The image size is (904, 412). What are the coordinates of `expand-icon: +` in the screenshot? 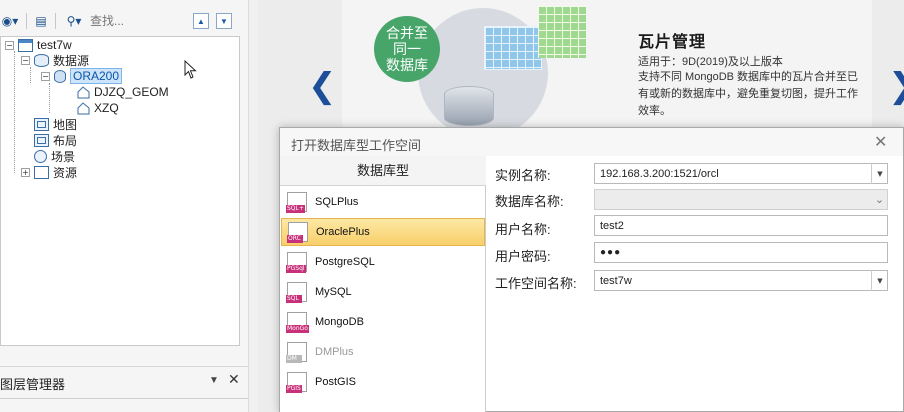 It's located at (25, 172).